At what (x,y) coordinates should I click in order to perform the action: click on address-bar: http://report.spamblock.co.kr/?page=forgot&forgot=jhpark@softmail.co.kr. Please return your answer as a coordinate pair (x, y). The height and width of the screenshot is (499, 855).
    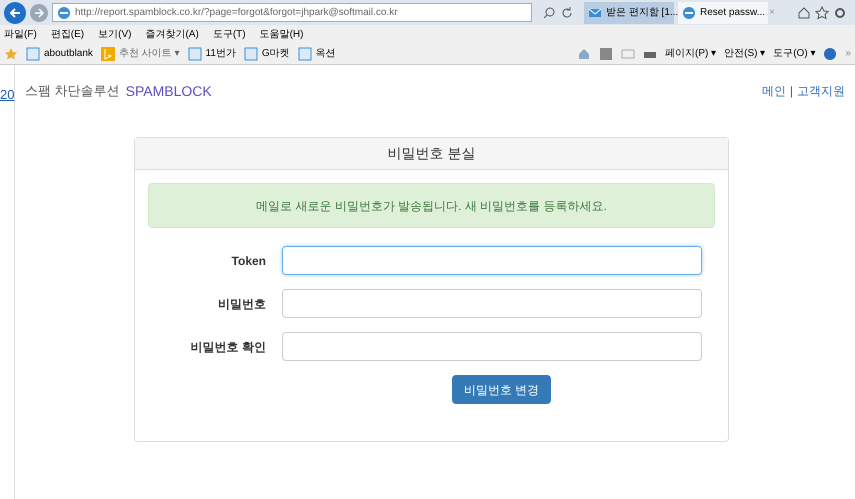
    Looking at the image, I should click on (292, 12).